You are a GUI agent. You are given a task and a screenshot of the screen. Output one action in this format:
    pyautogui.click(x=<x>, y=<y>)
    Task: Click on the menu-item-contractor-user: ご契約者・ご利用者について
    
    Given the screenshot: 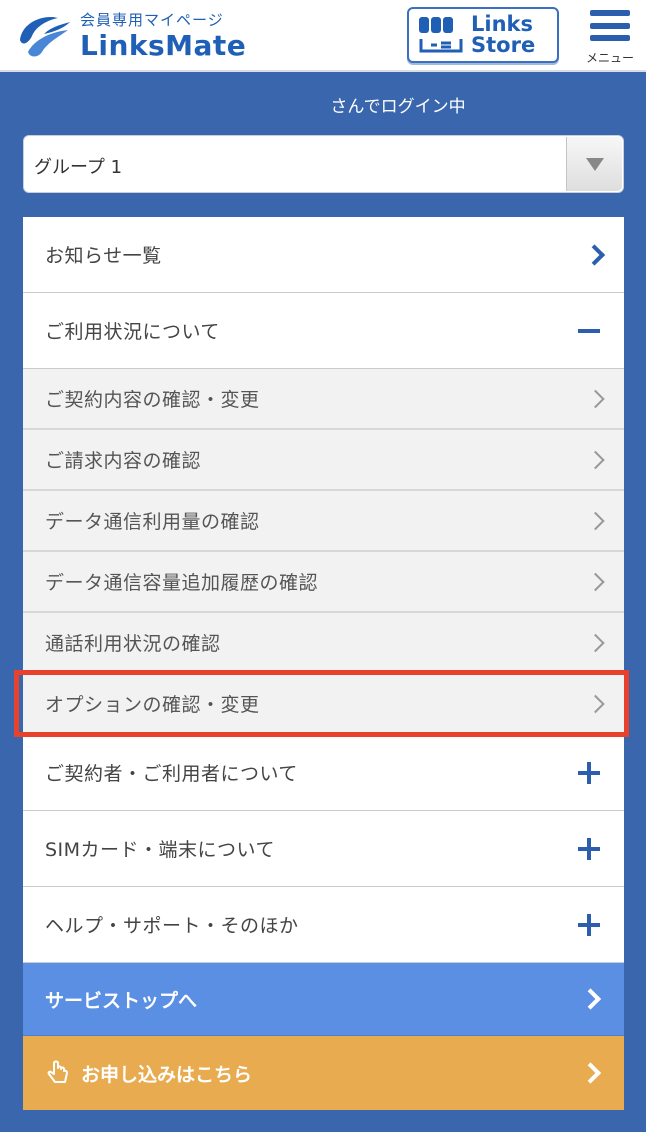 What is the action you would take?
    pyautogui.click(x=323, y=773)
    